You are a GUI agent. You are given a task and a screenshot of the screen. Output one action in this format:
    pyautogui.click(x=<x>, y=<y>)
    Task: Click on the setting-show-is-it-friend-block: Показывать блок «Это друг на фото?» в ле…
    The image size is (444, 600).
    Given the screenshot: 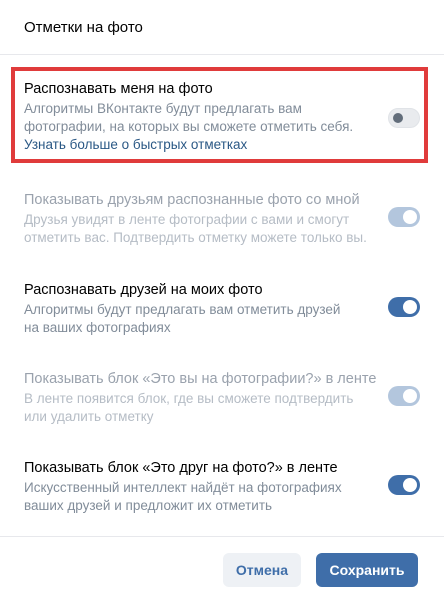 What is the action you would take?
    pyautogui.click(x=222, y=487)
    